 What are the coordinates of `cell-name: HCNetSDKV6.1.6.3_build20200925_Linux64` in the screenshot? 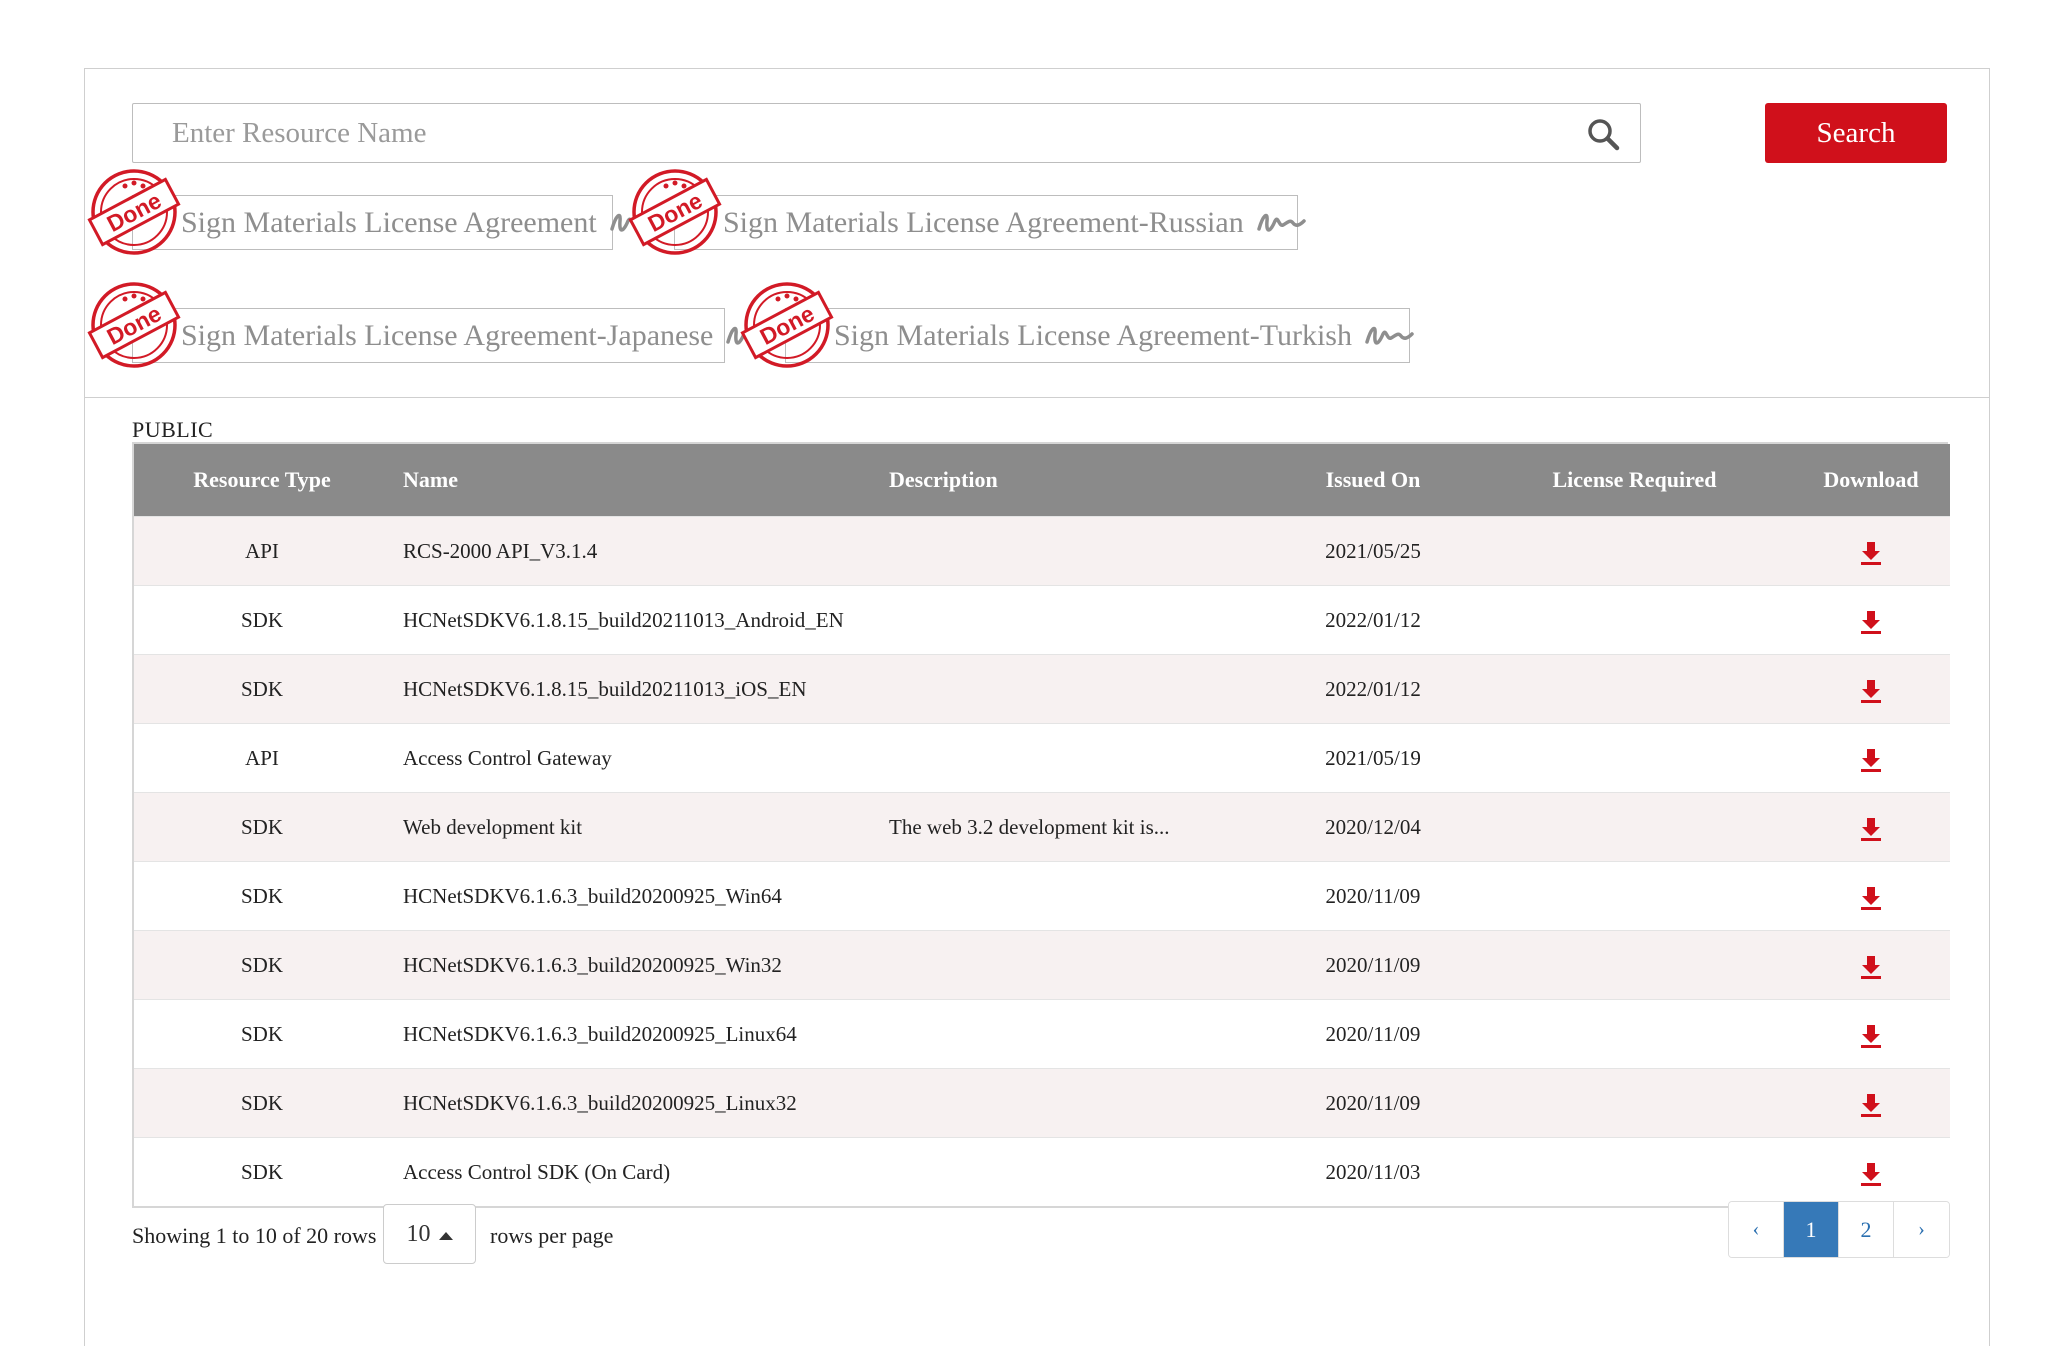 It's located at (600, 1033).